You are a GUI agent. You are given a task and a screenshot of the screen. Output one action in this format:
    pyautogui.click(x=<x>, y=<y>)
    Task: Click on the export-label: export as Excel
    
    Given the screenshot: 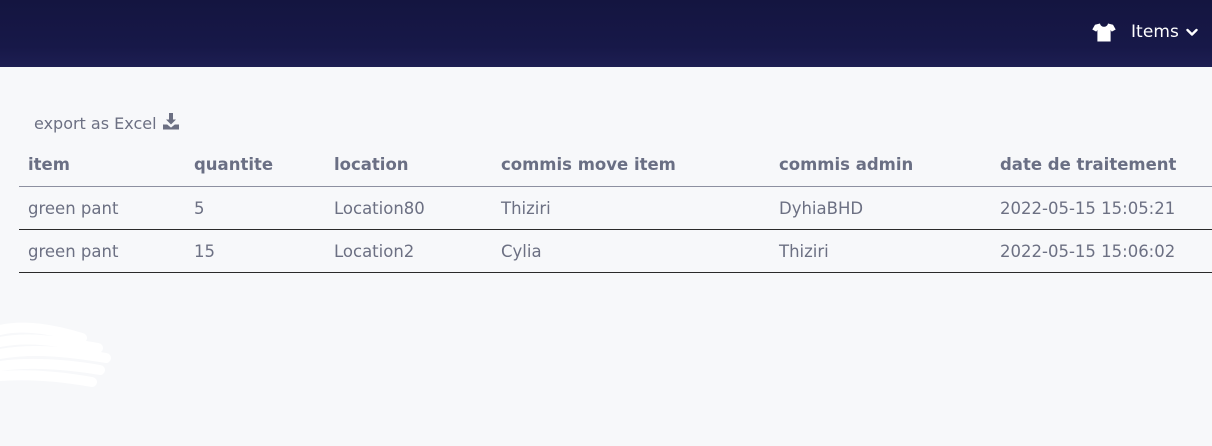 What is the action you would take?
    pyautogui.click(x=95, y=123)
    